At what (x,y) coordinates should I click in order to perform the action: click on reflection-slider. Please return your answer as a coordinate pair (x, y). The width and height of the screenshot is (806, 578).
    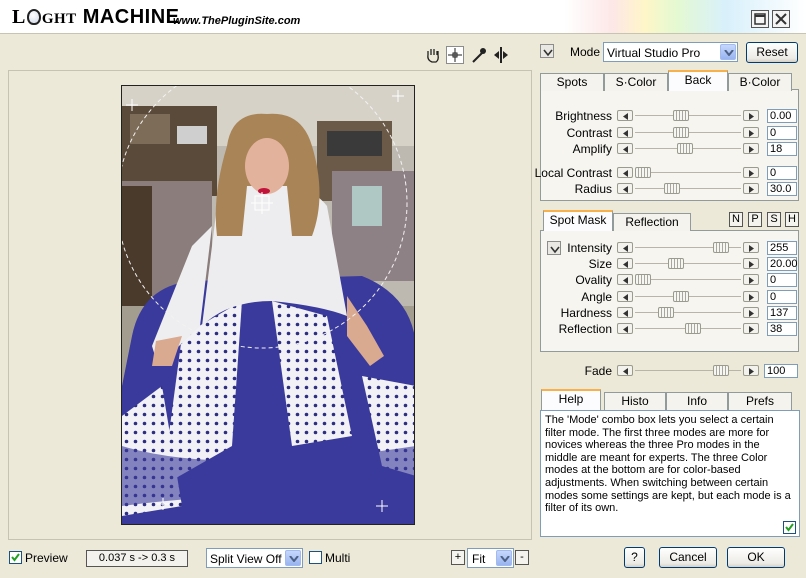
    Looking at the image, I should click on (688, 329).